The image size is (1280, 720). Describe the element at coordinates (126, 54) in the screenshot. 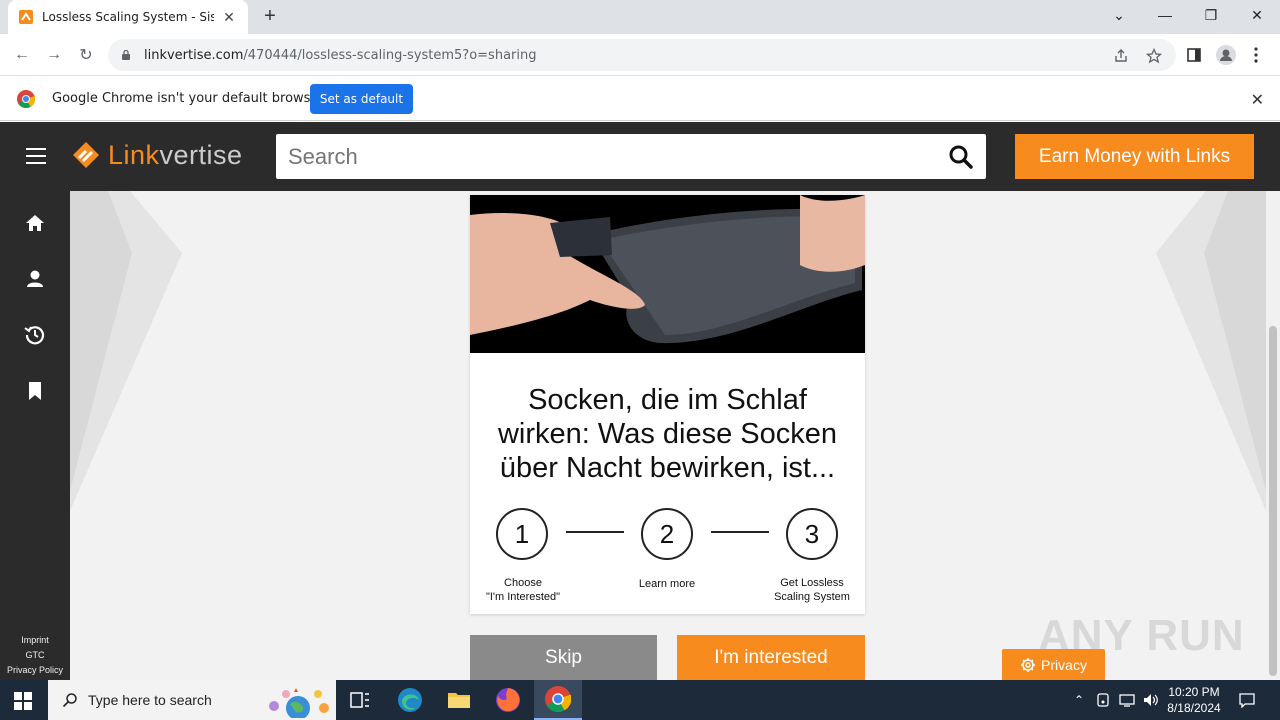

I see `lock-icon` at that location.